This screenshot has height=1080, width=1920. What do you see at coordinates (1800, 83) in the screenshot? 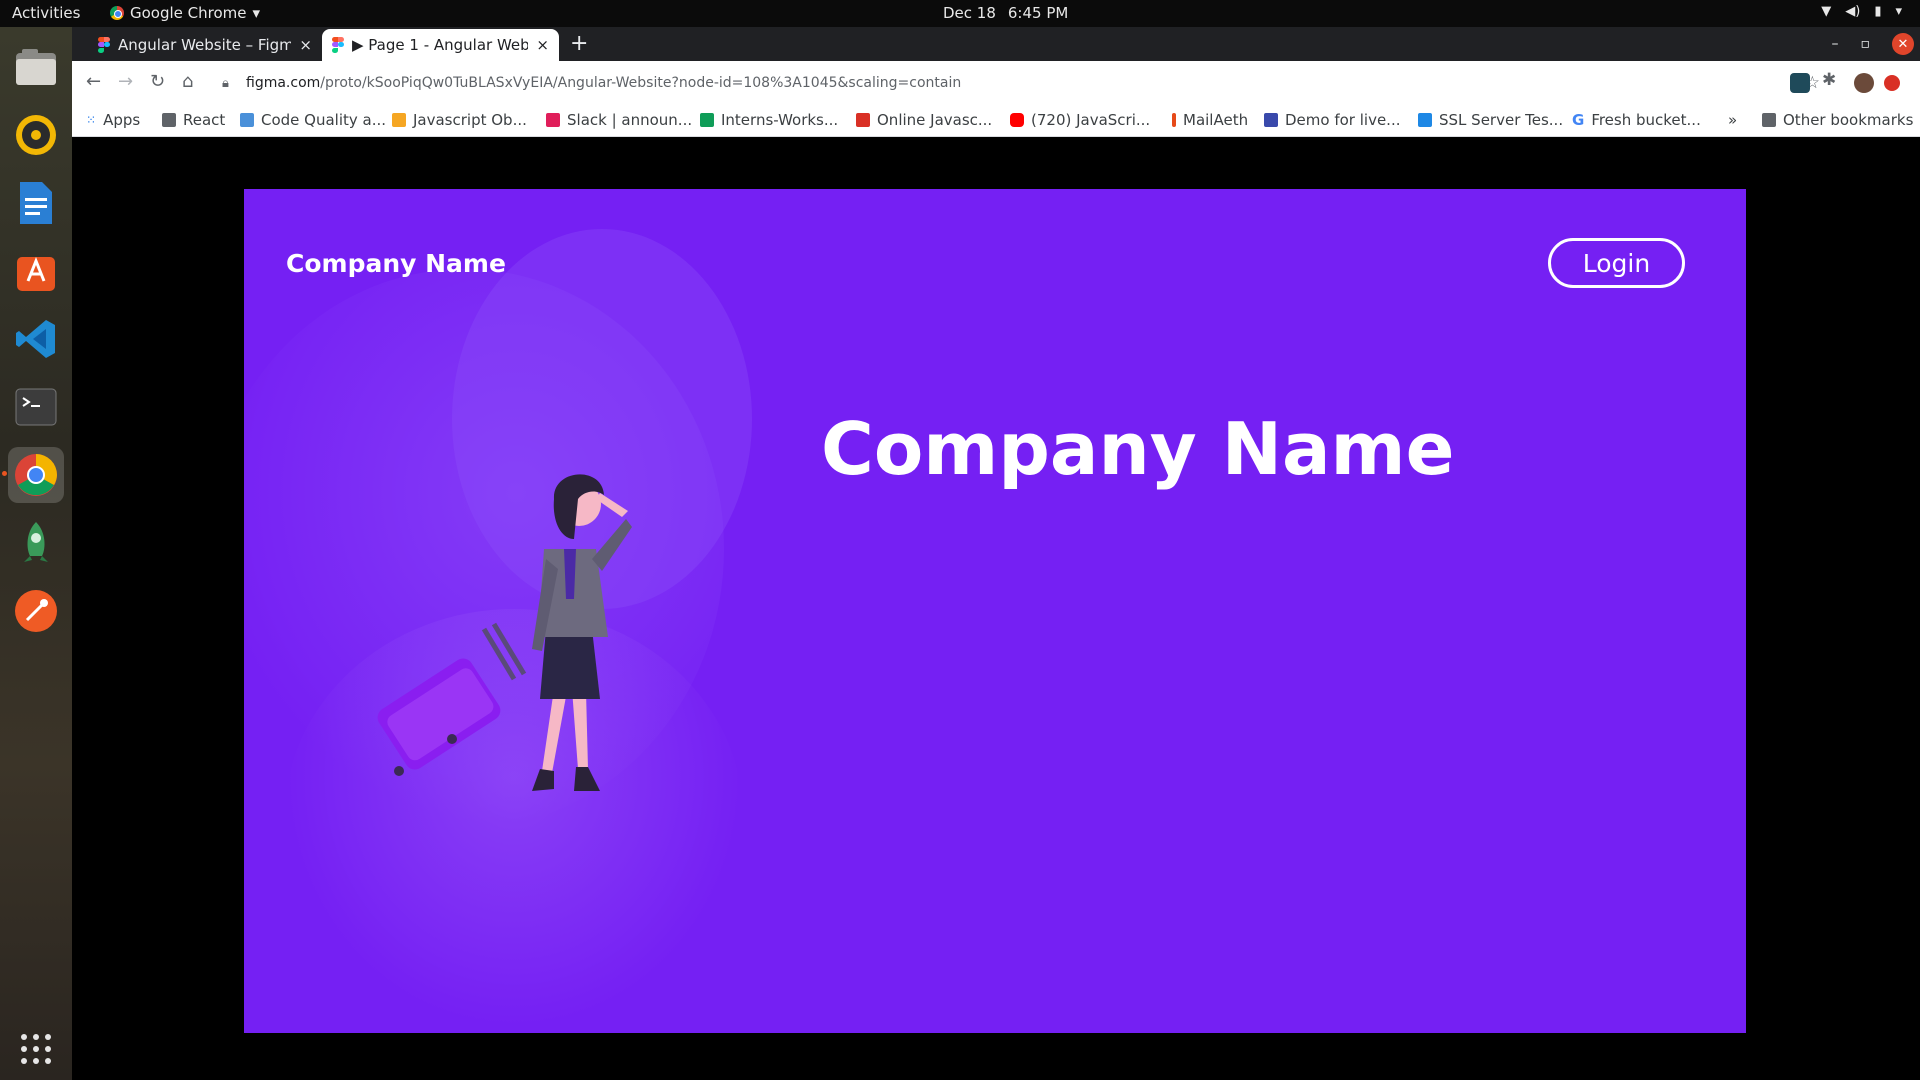
I see `extension-icon` at bounding box center [1800, 83].